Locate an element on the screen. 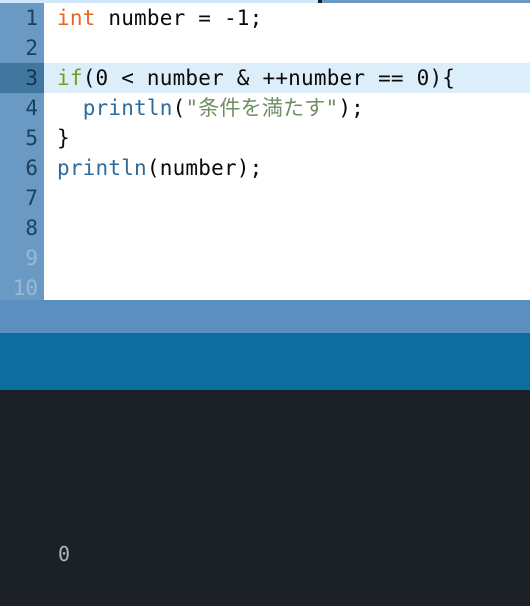 The image size is (530, 606). code-line-row: 10 is located at coordinates (265, 286).